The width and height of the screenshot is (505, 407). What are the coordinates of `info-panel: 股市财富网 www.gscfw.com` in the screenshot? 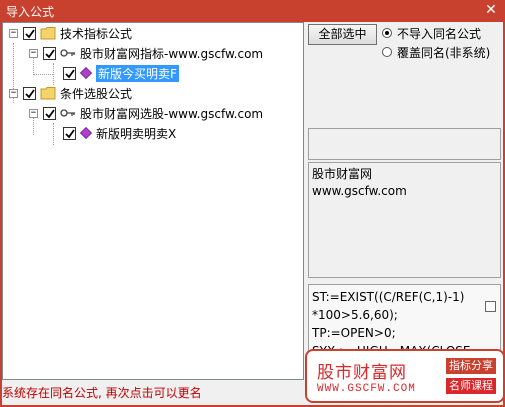 It's located at (404, 220).